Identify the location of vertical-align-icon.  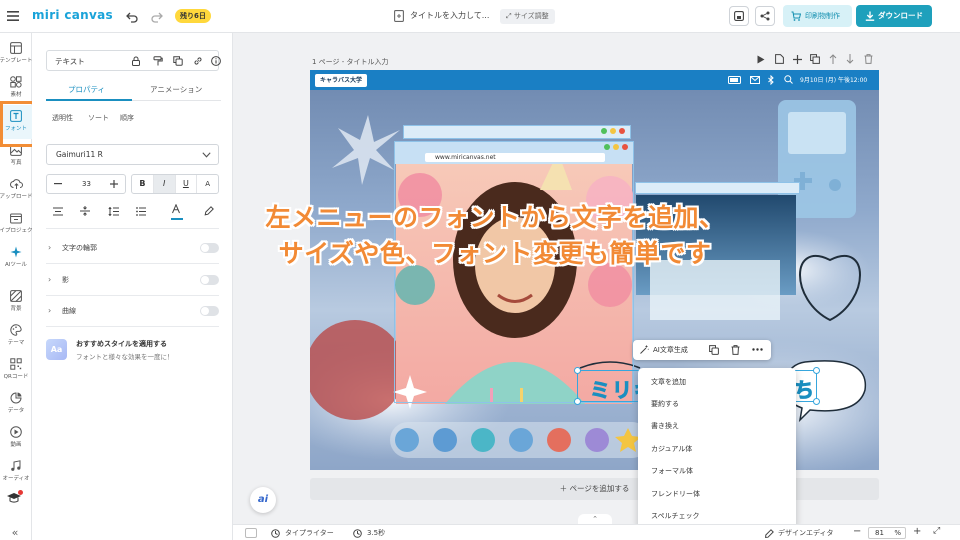
(85, 211).